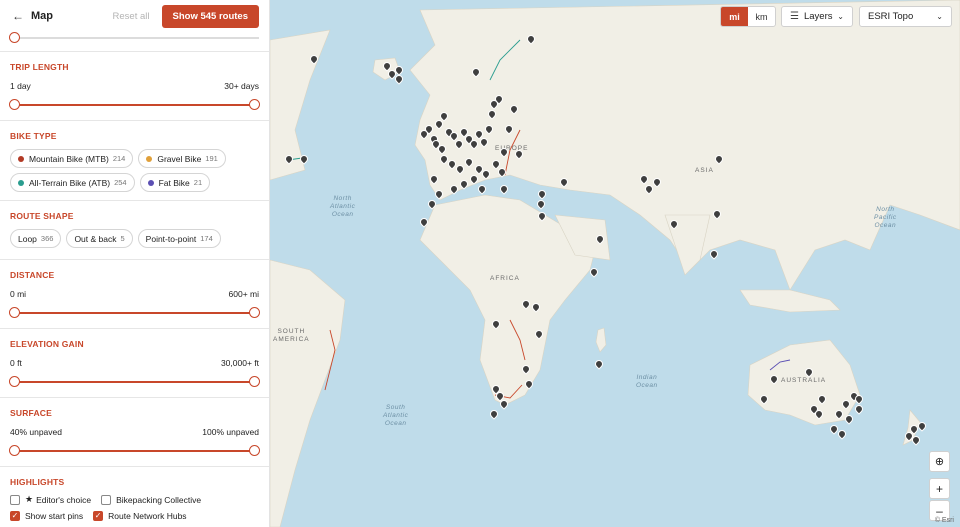 The image size is (960, 527). I want to click on chip-out-and-back: Out & back 5, so click(99, 238).